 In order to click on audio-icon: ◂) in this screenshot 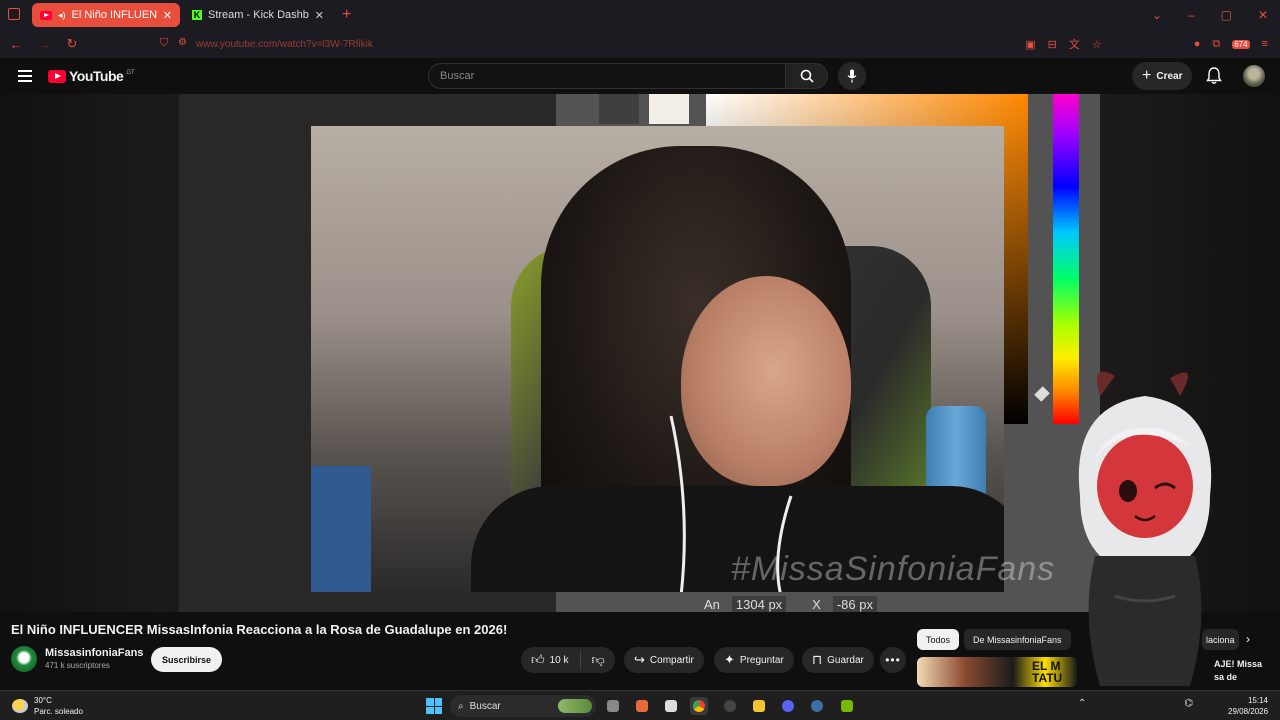, I will do `click(62, 15)`.